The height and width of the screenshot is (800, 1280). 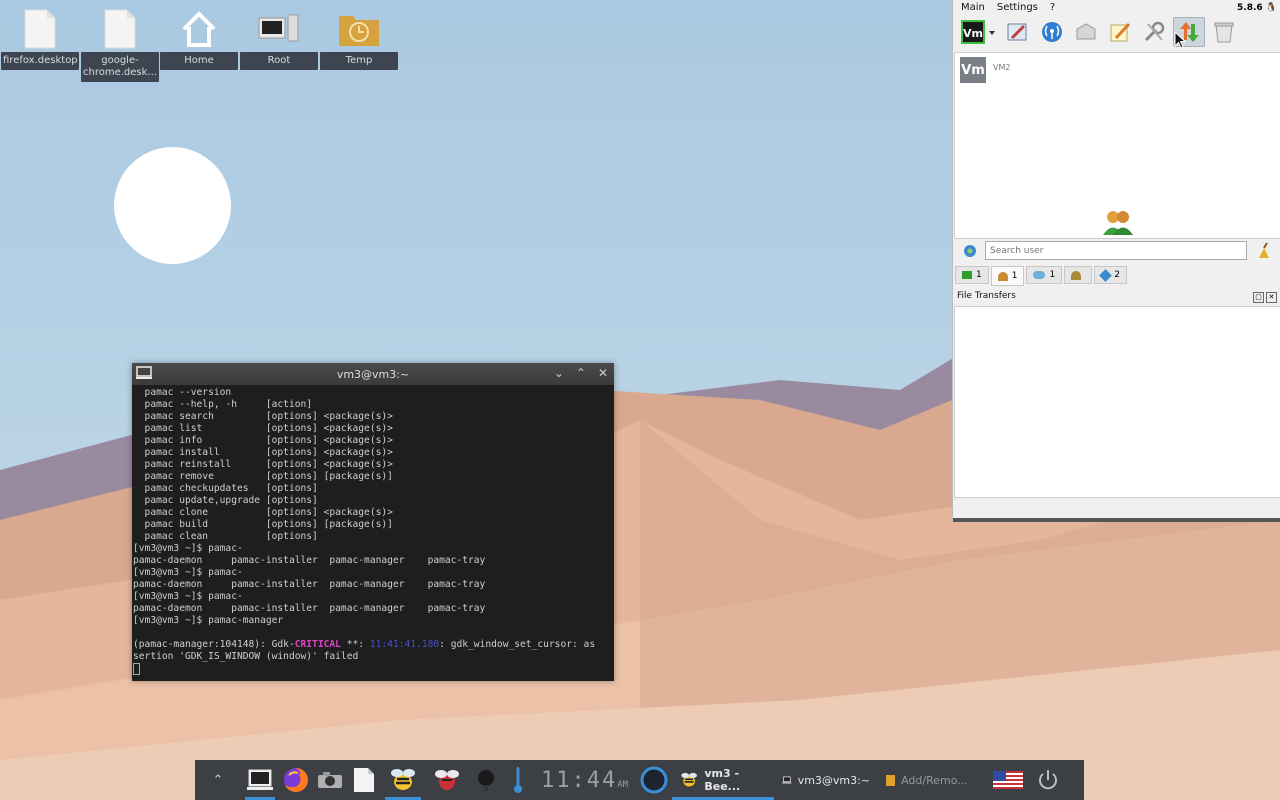 I want to click on close-dock-button: ✕, so click(x=1271, y=297).